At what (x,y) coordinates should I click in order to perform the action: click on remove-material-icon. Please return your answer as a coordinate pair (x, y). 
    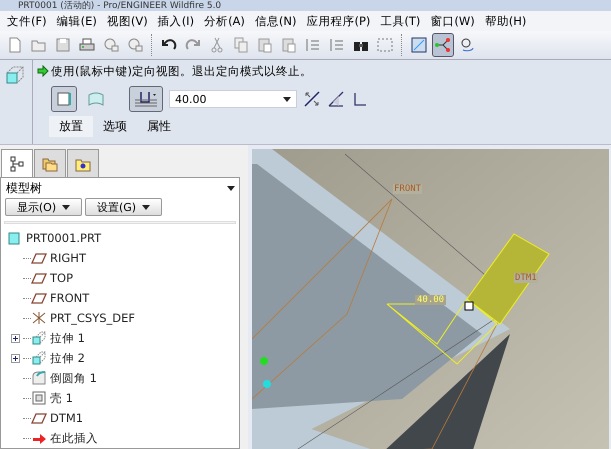
    Looking at the image, I should click on (336, 99).